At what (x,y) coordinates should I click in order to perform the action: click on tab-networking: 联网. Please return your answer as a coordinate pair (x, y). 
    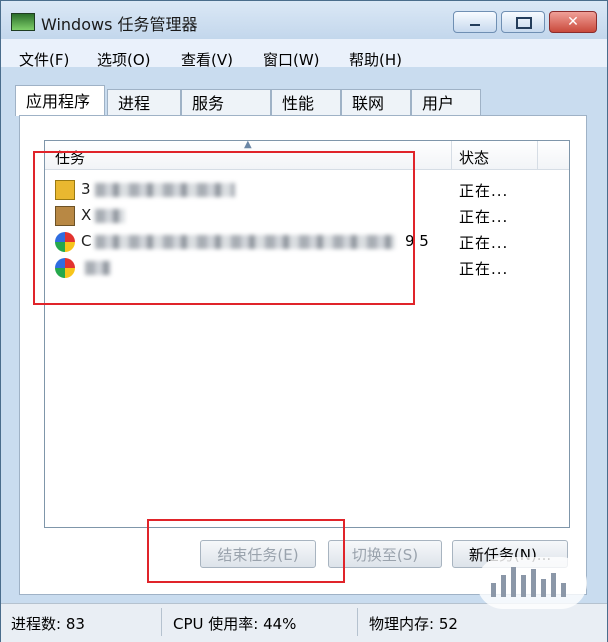
    Looking at the image, I should click on (376, 102).